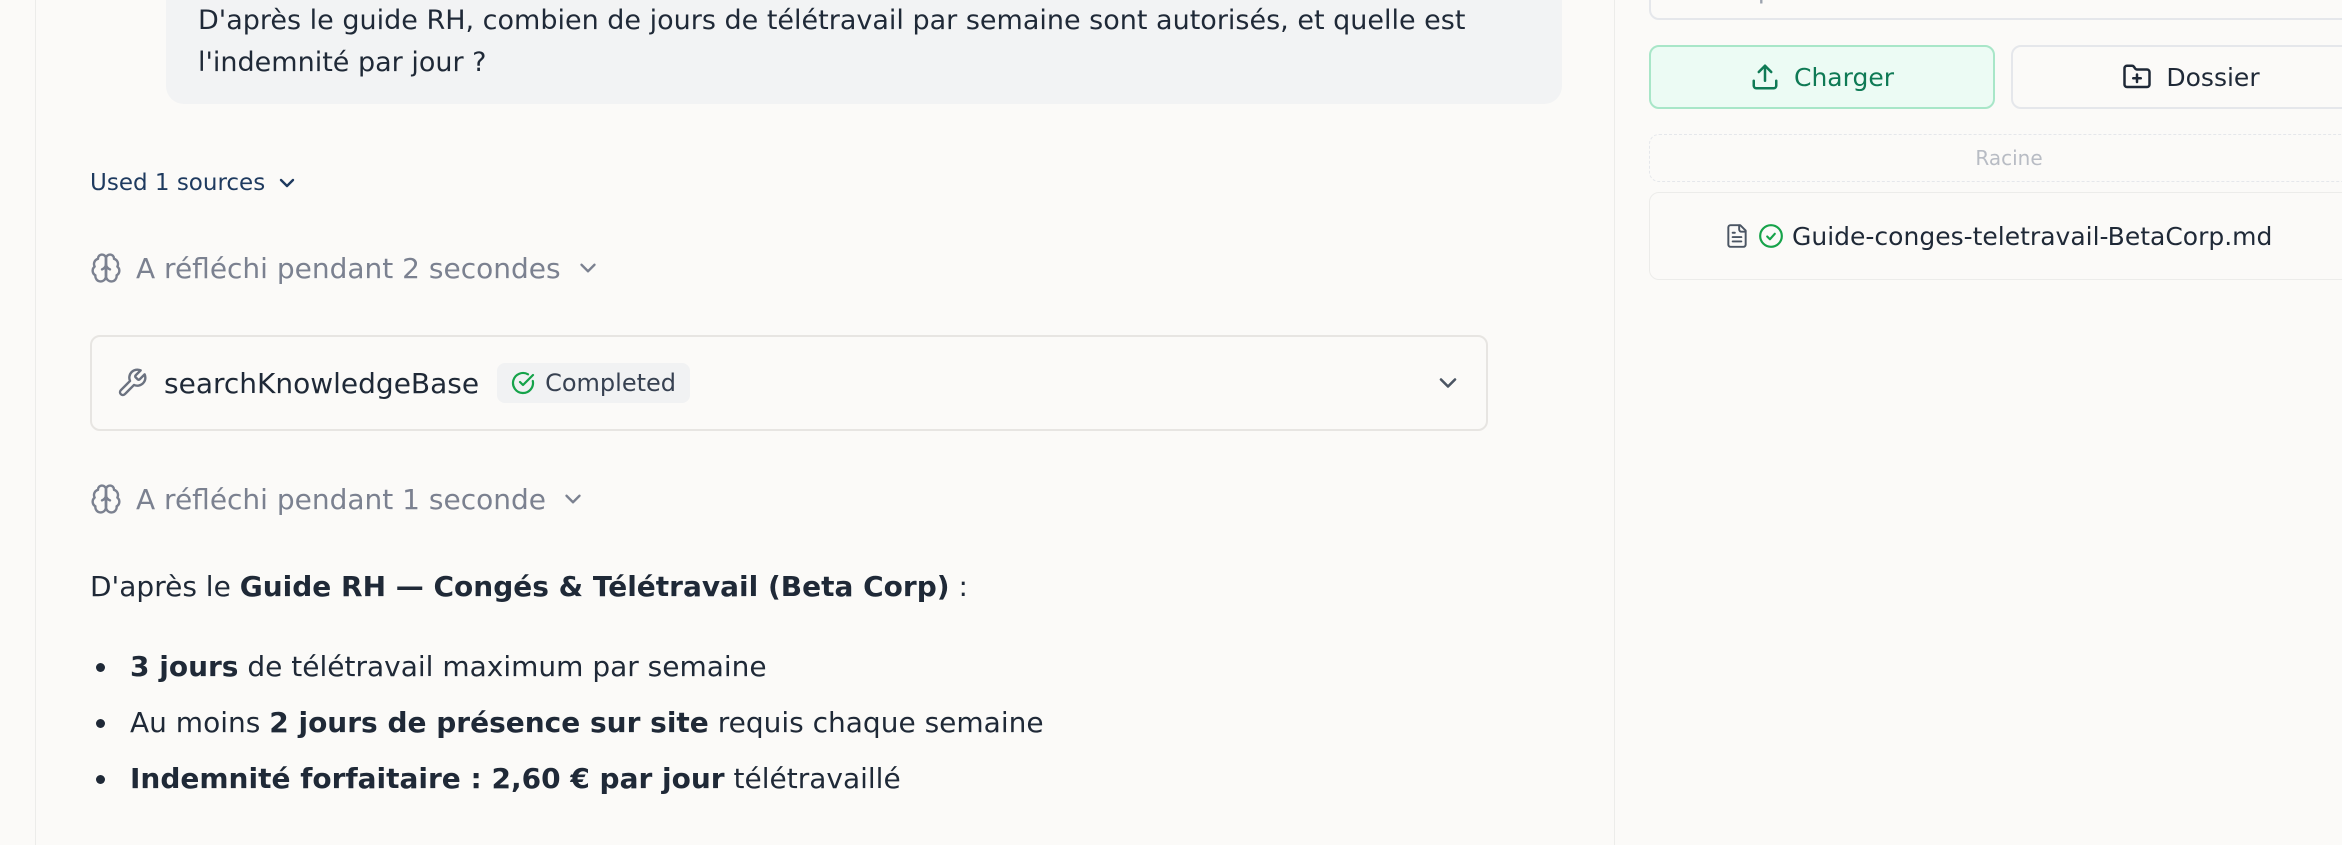 This screenshot has width=2342, height=845. I want to click on filter-input, so click(1995, 10).